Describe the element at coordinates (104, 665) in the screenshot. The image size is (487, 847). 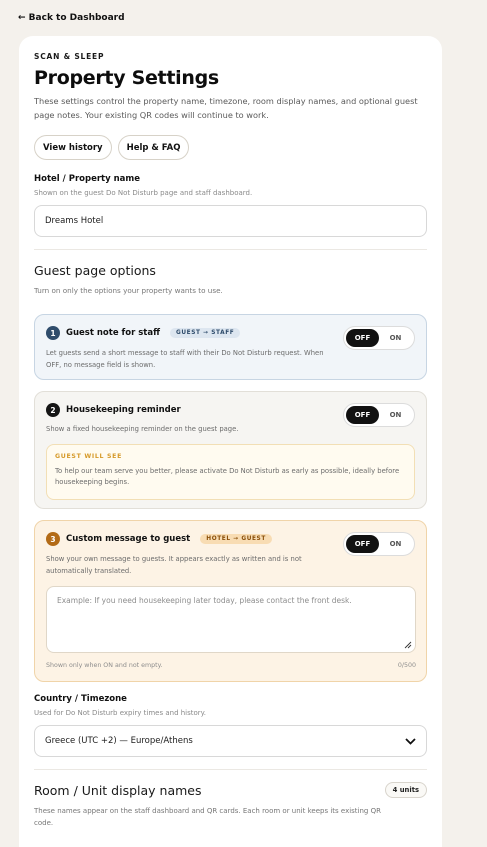
I see `custom-message-note: Shown only when ON and not empty.` at that location.